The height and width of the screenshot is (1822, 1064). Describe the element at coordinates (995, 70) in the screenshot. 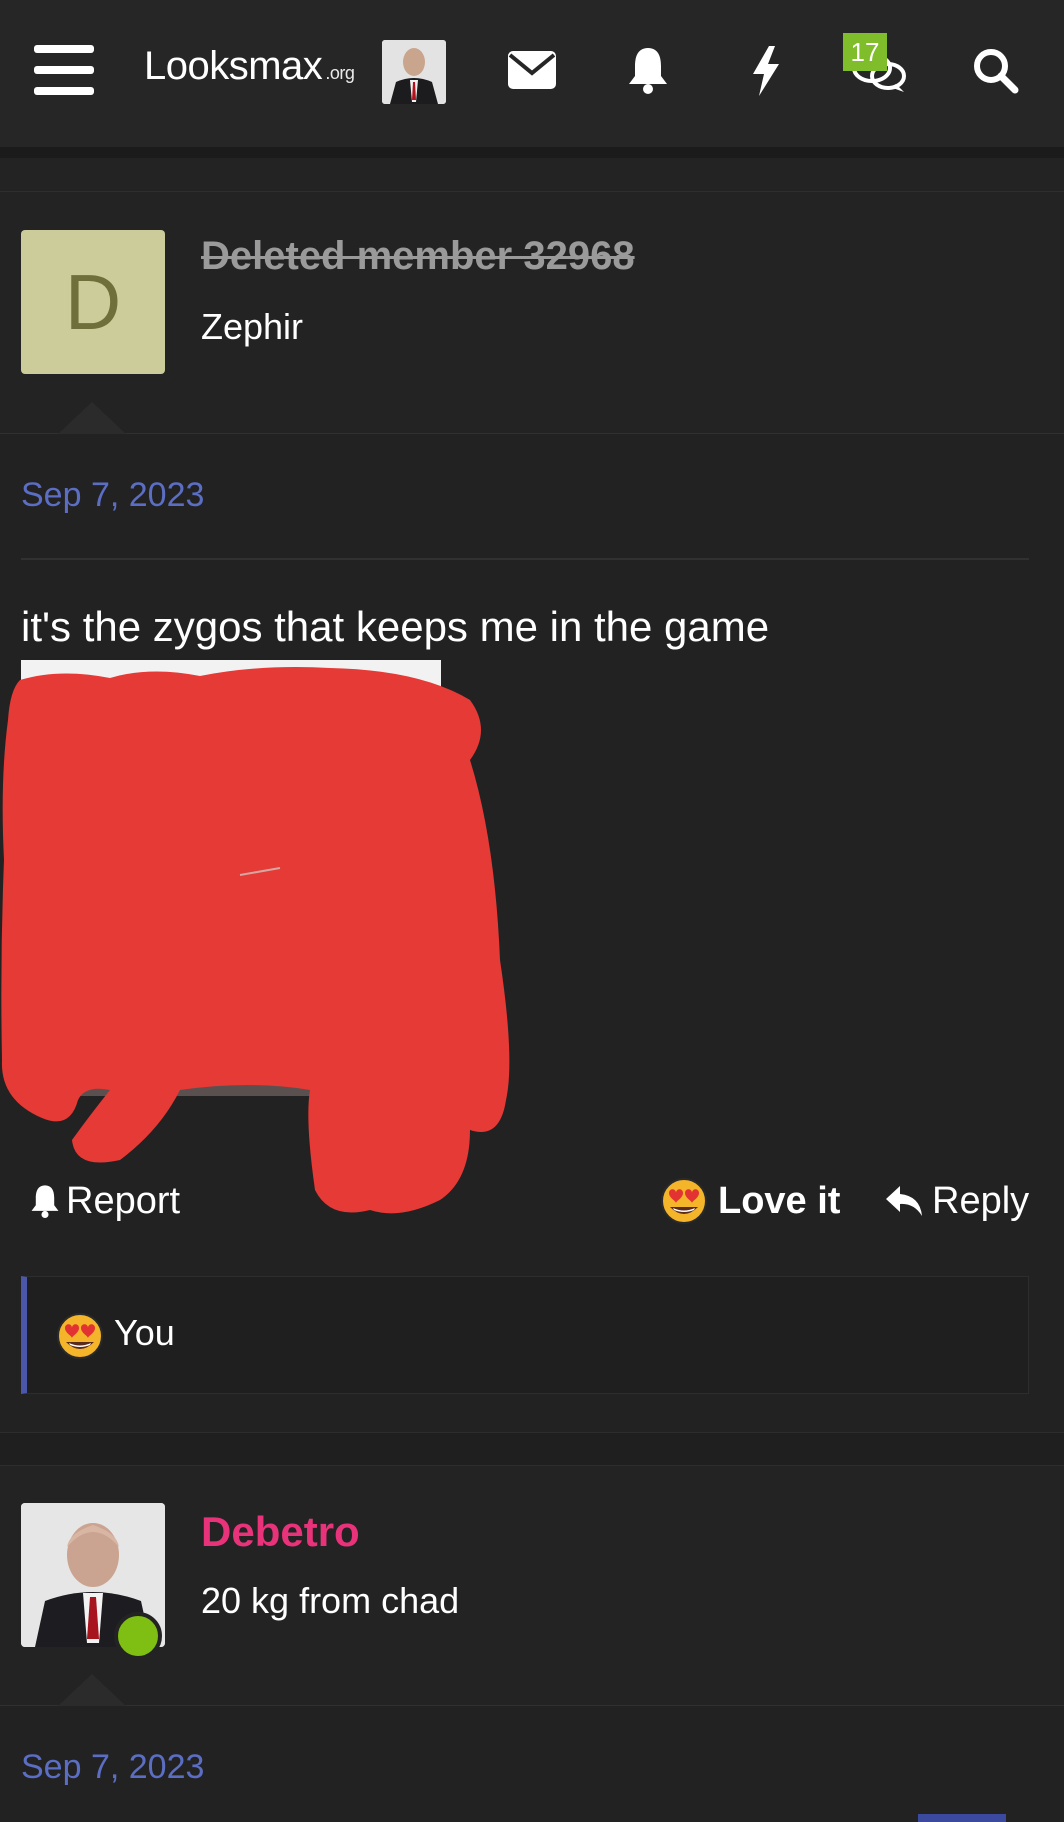

I see `search-icon` at that location.